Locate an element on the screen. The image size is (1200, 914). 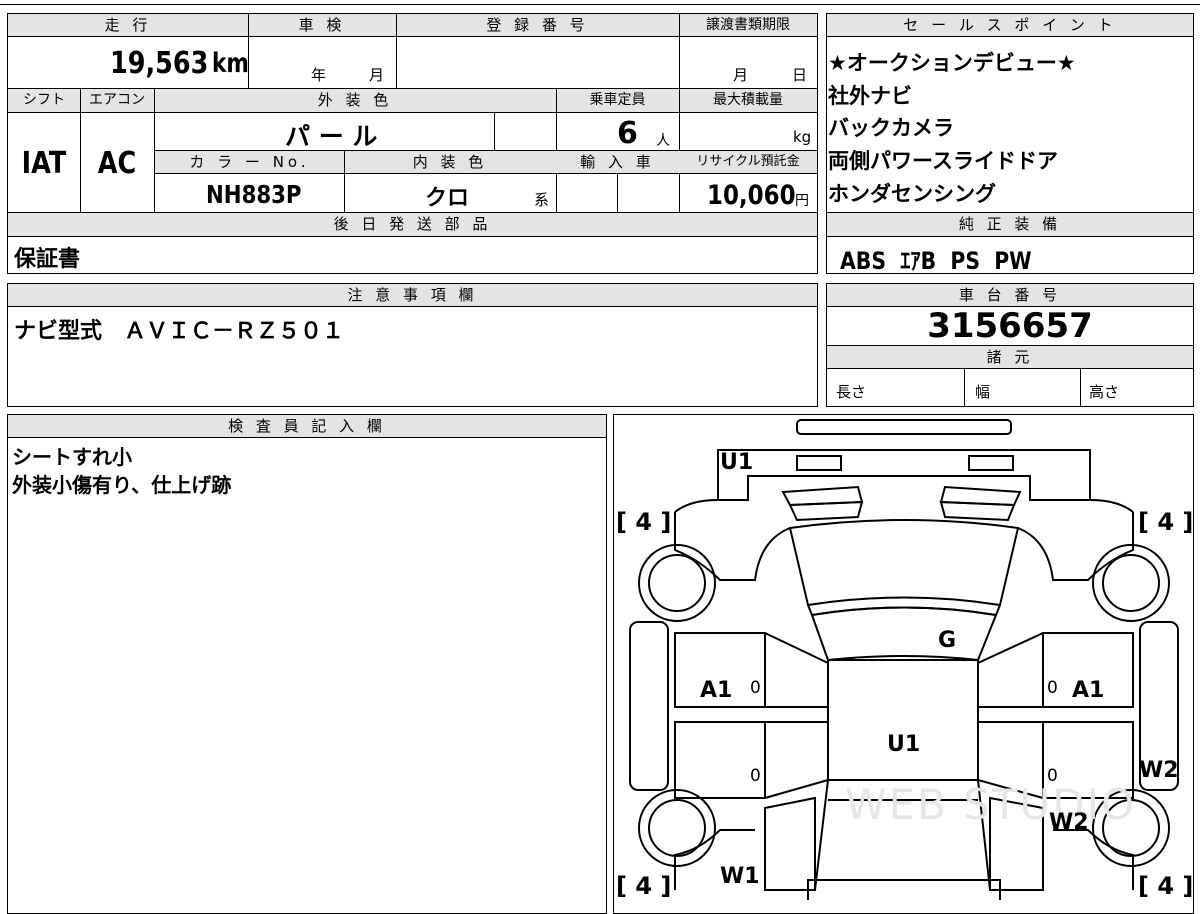
shift-header: シフト is located at coordinates (44, 100).